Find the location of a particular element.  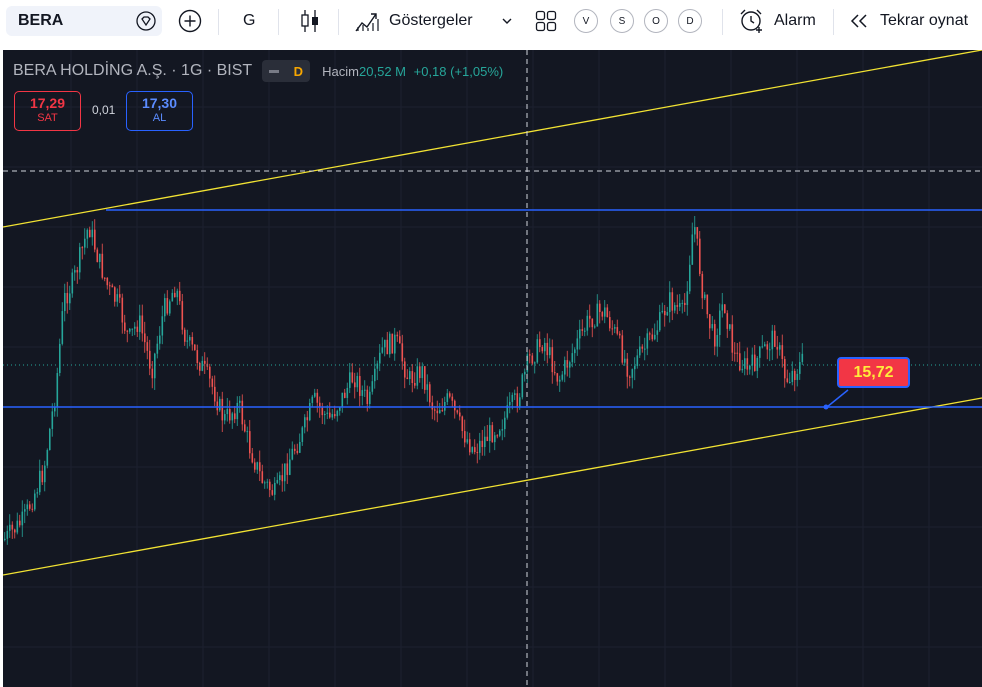

circle-button-s: S is located at coordinates (622, 21).